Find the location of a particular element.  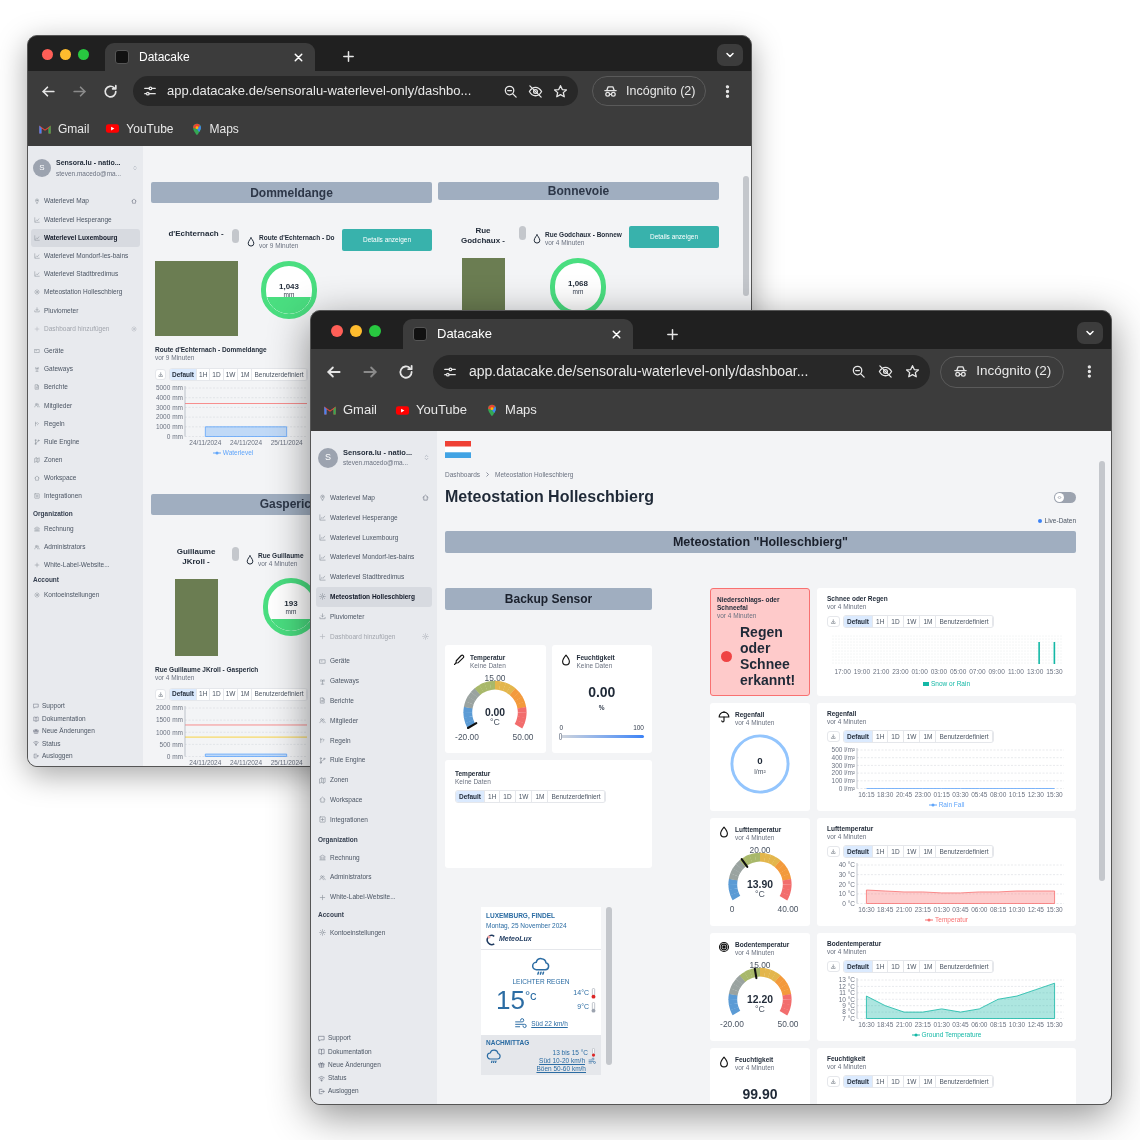

home-icon is located at coordinates (322, 800).